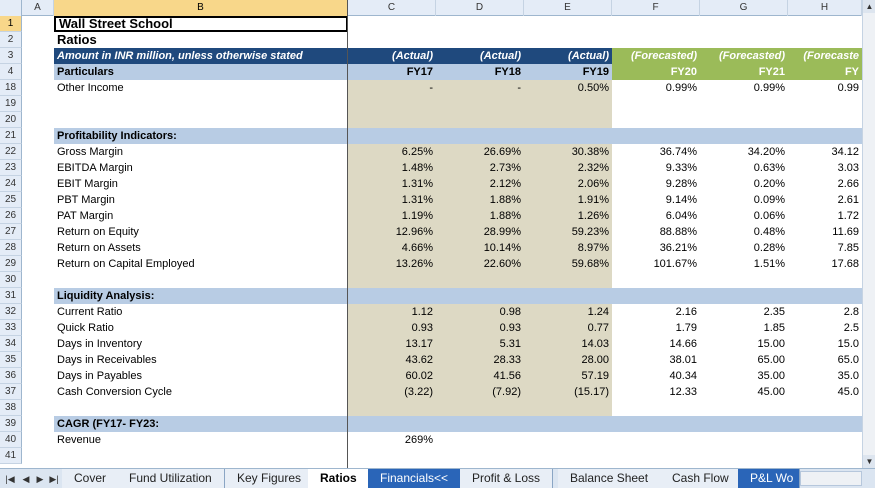  I want to click on cell-d21, so click(480, 136).